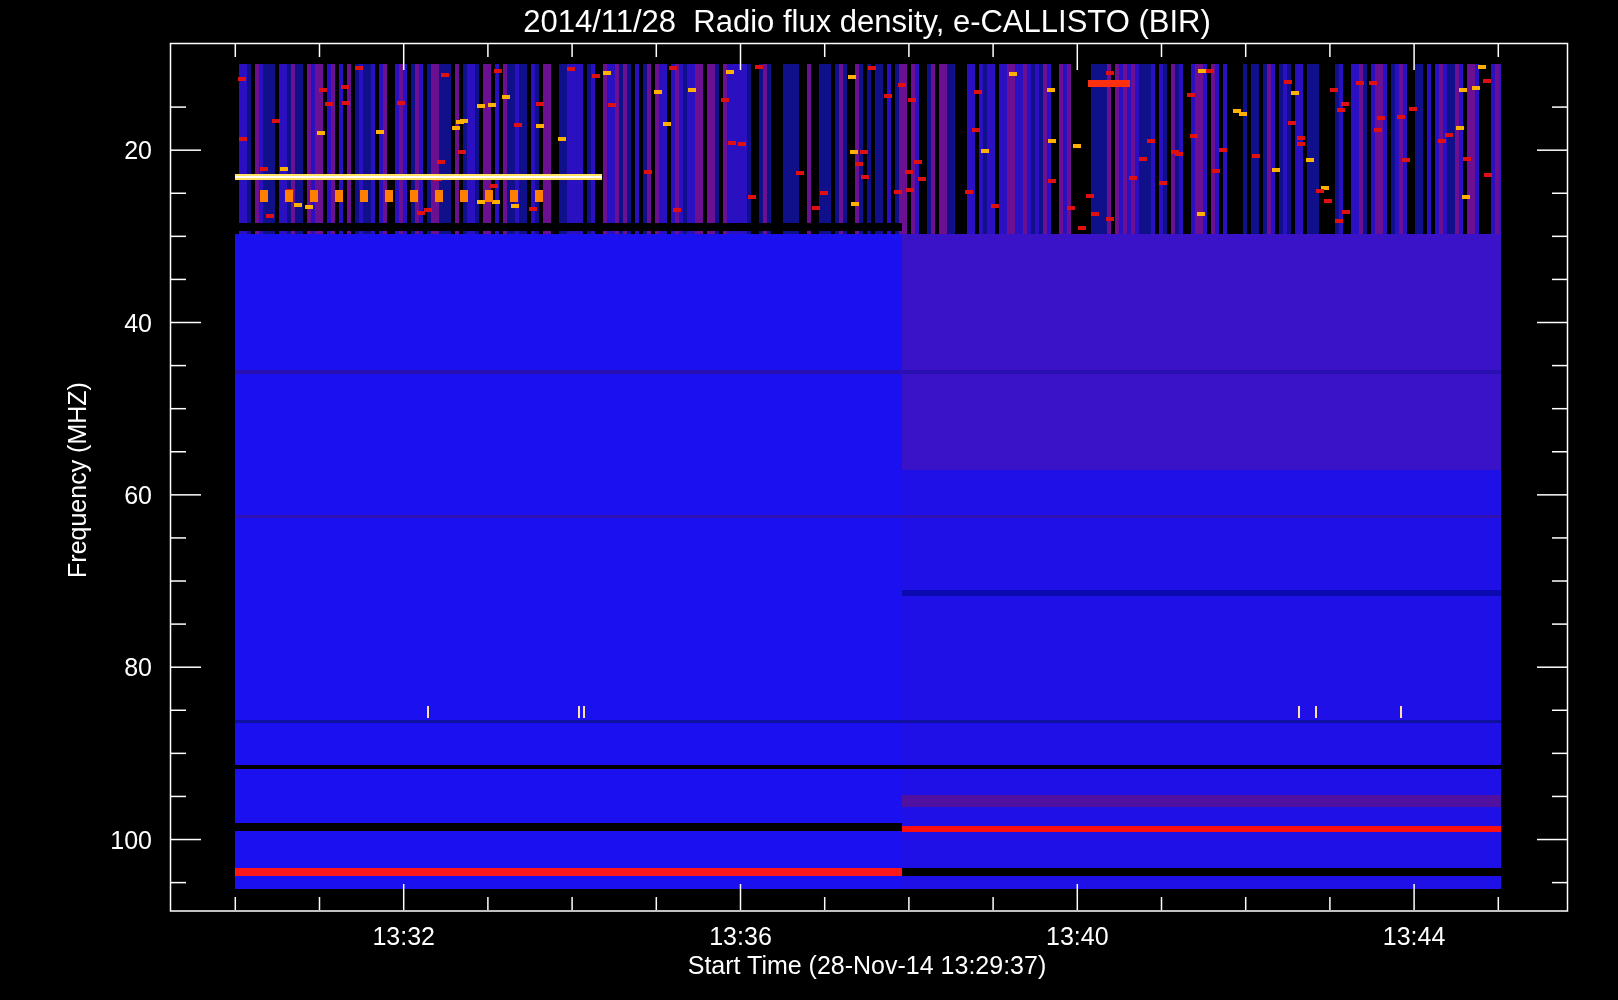 The height and width of the screenshot is (1000, 1618). What do you see at coordinates (1077, 936) in the screenshot?
I see `x-tick-label: 13:40` at bounding box center [1077, 936].